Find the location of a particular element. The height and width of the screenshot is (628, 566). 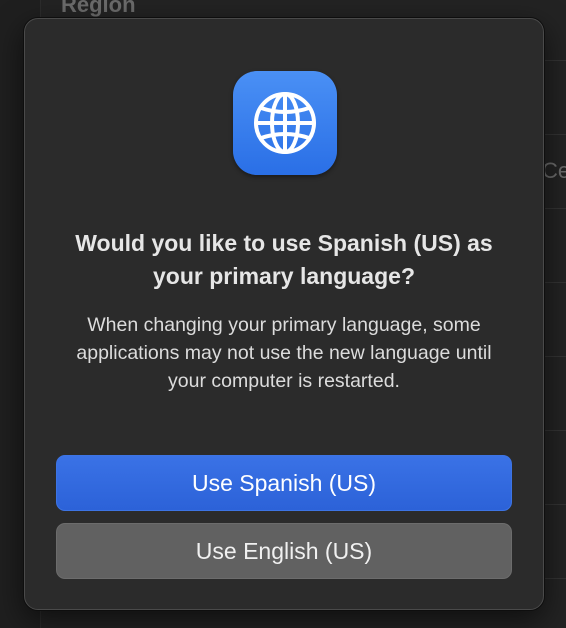

background-region-label: Region is located at coordinates (98, 8).